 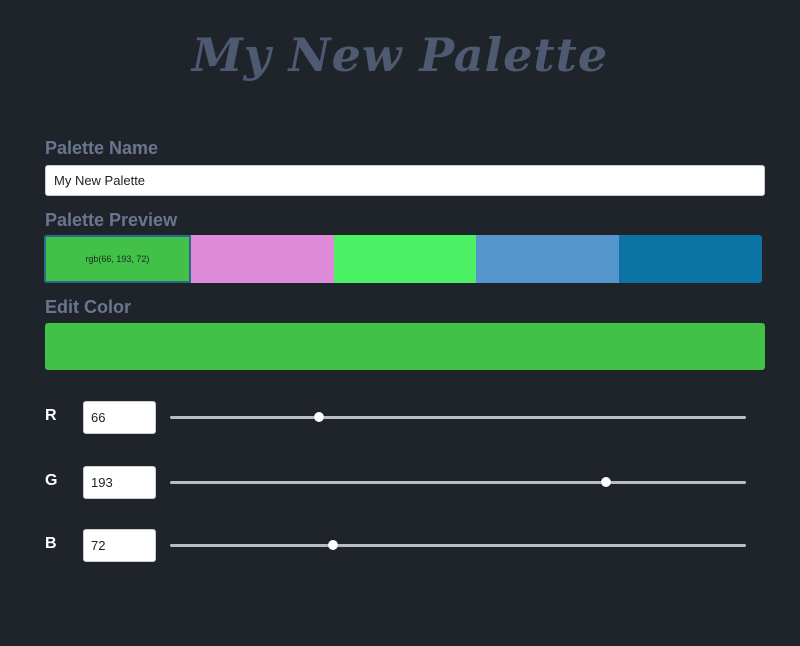 I want to click on green-label: G, so click(x=51, y=480).